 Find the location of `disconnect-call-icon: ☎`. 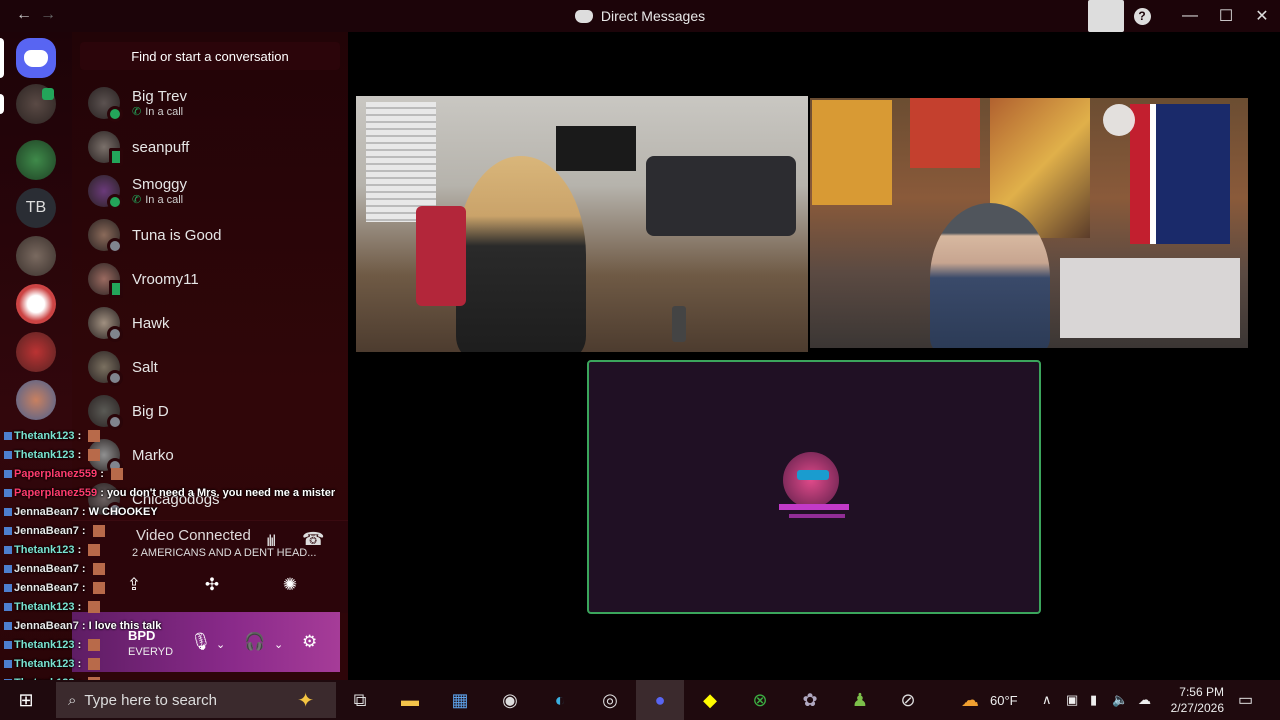

disconnect-call-icon: ☎ is located at coordinates (313, 539).